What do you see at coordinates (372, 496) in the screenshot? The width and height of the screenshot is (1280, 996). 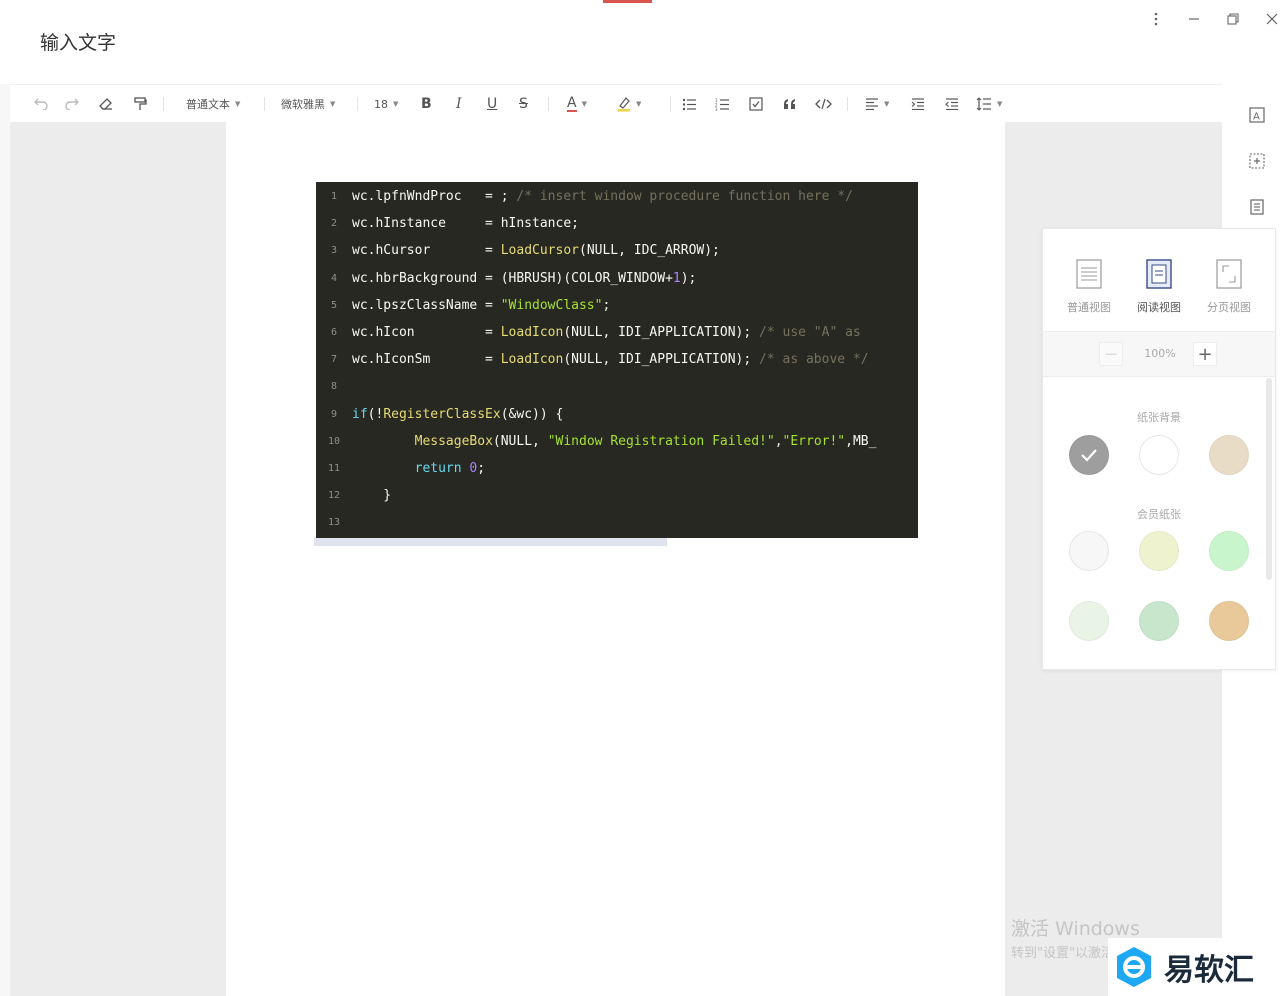 I see `code-text: }` at bounding box center [372, 496].